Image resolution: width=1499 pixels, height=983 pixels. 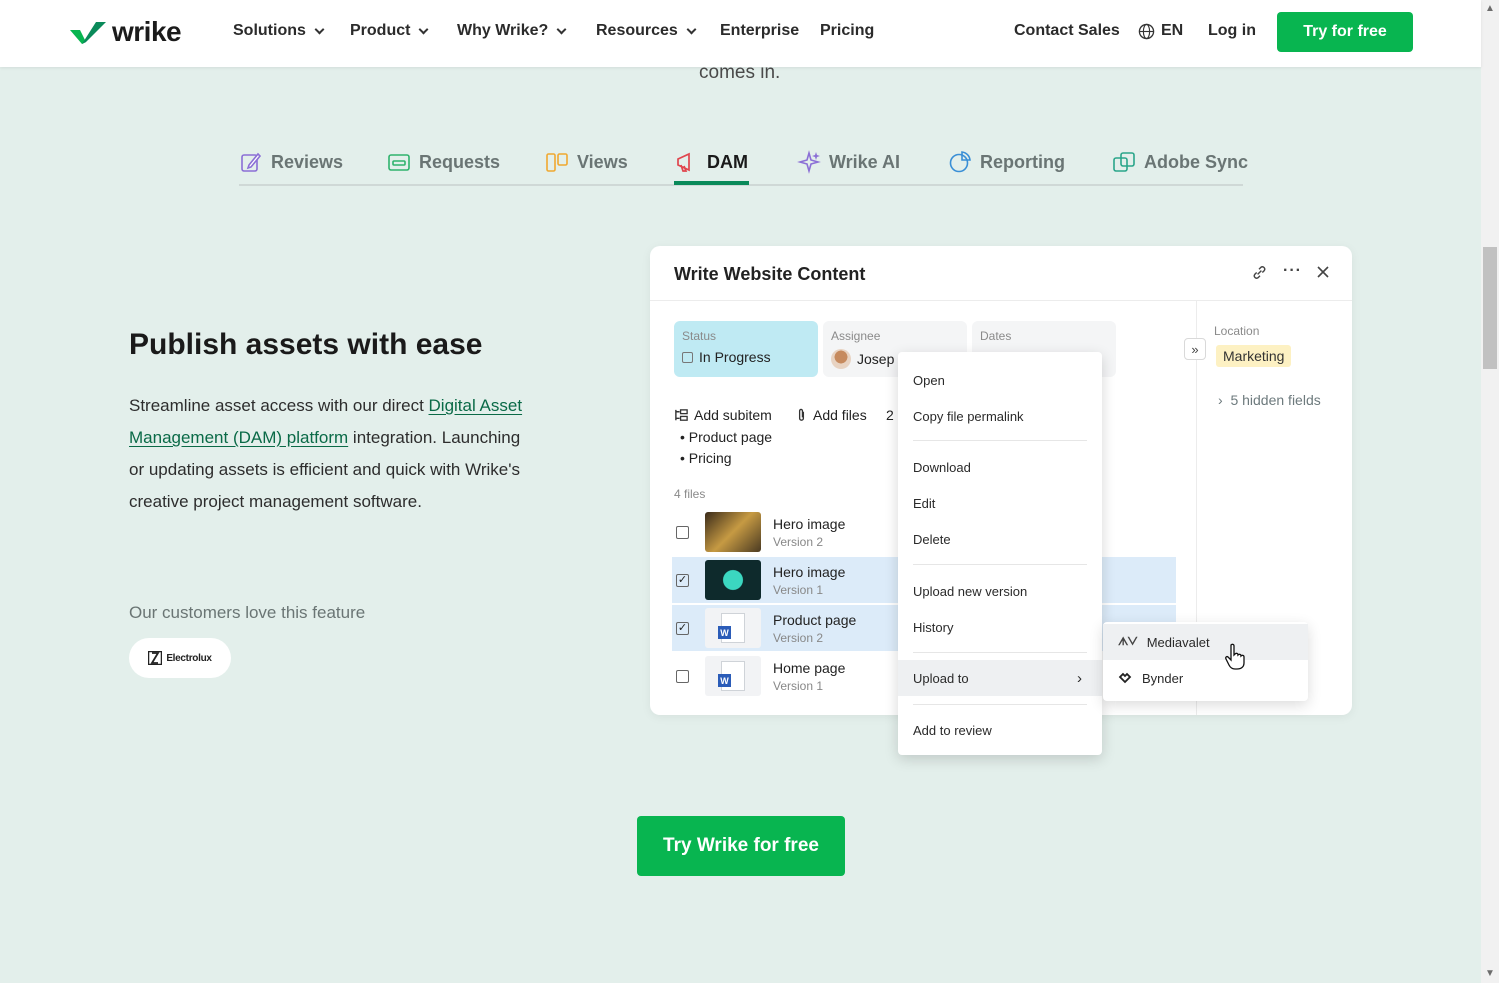 I want to click on tab-wrike-ai-label: Wrike AI, so click(x=865, y=161).